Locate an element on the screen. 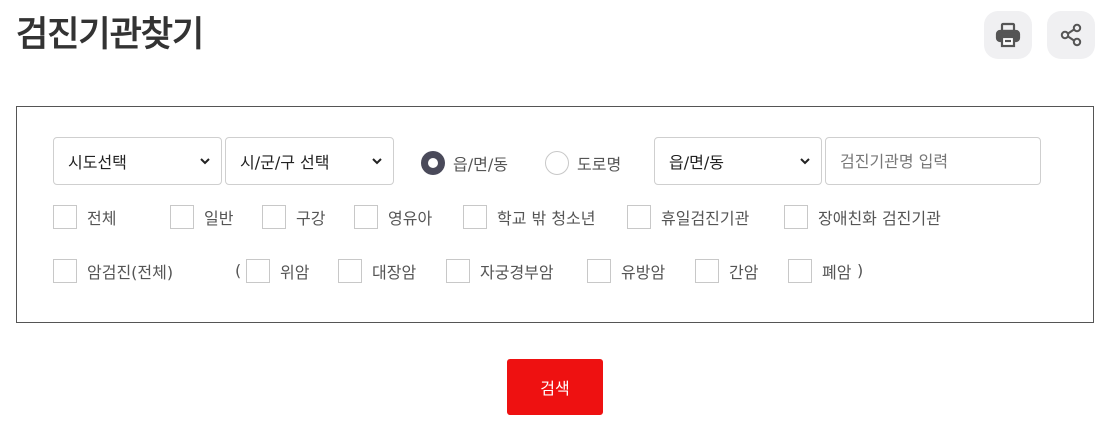  checkbox-label: 학교 밖 청소년 is located at coordinates (546, 218).